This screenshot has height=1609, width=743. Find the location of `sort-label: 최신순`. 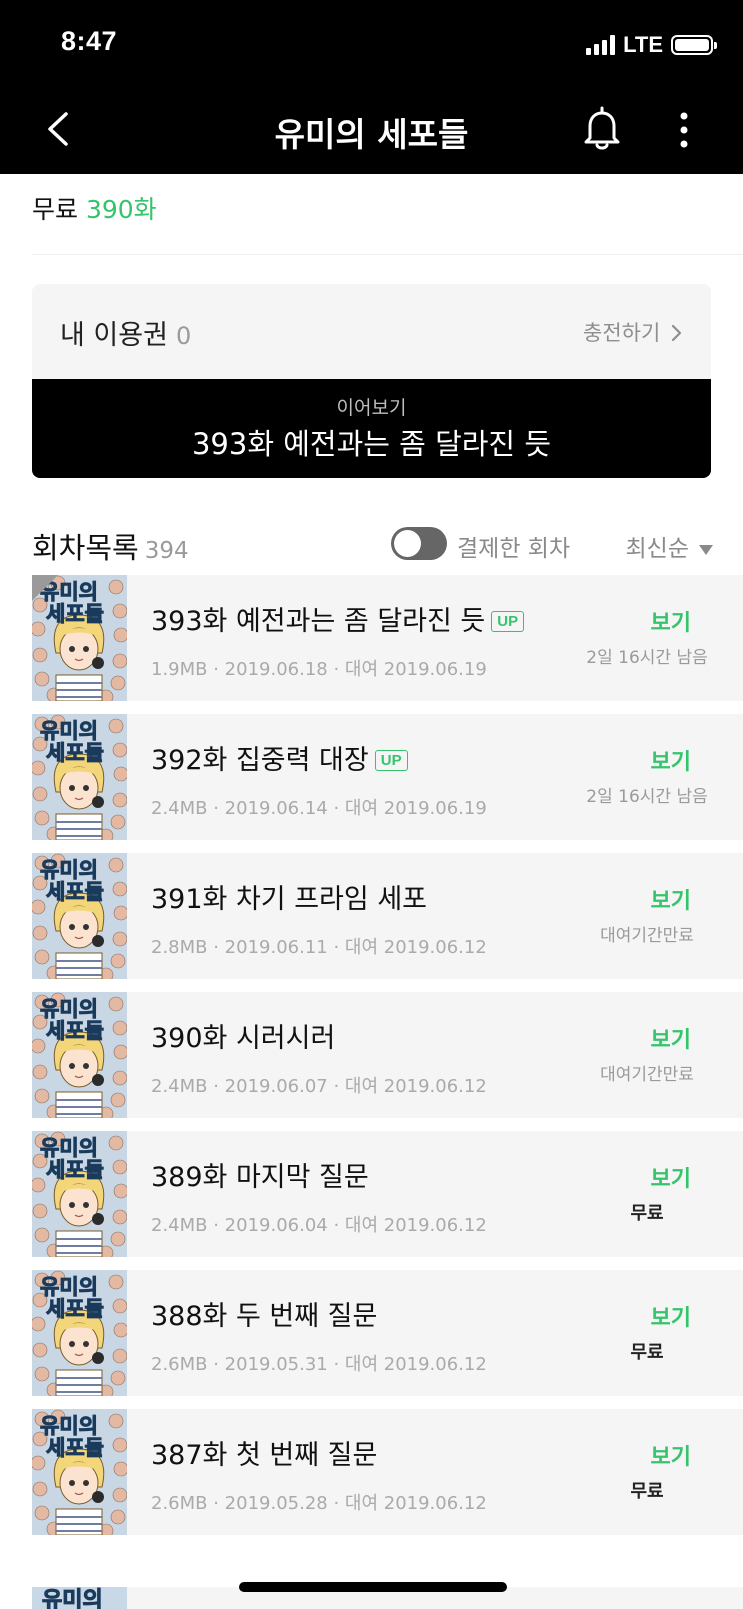

sort-label: 최신순 is located at coordinates (657, 549).